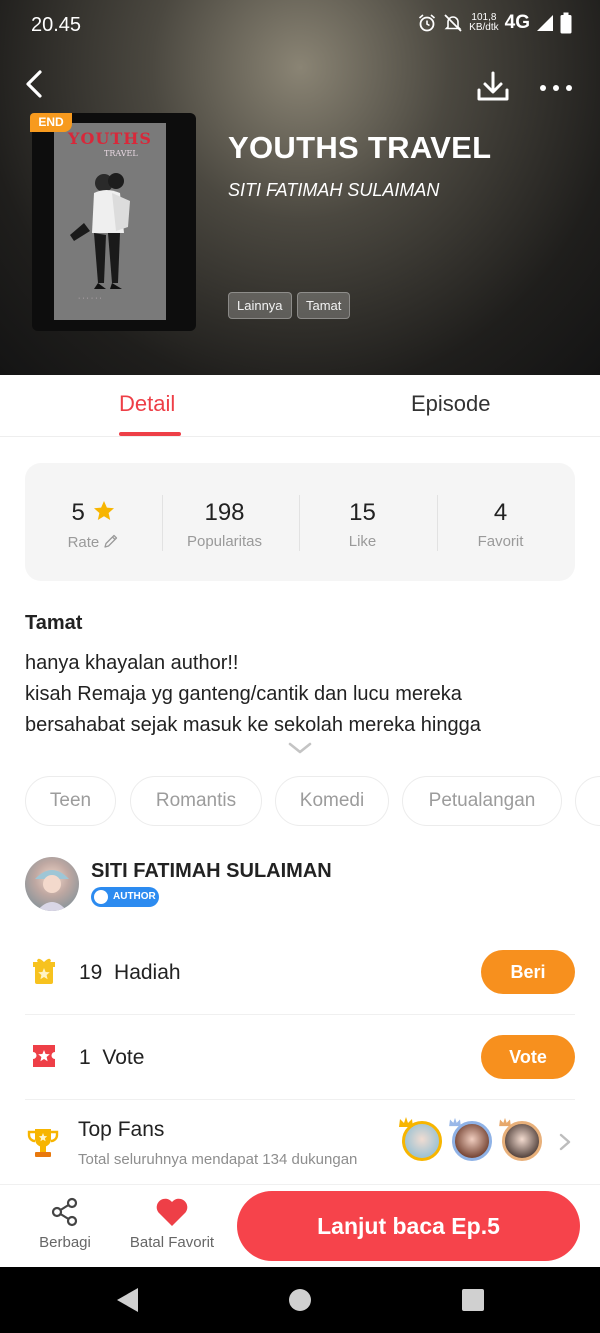 The image size is (600, 1333). I want to click on tab-bar: Detail Episode, so click(300, 406).